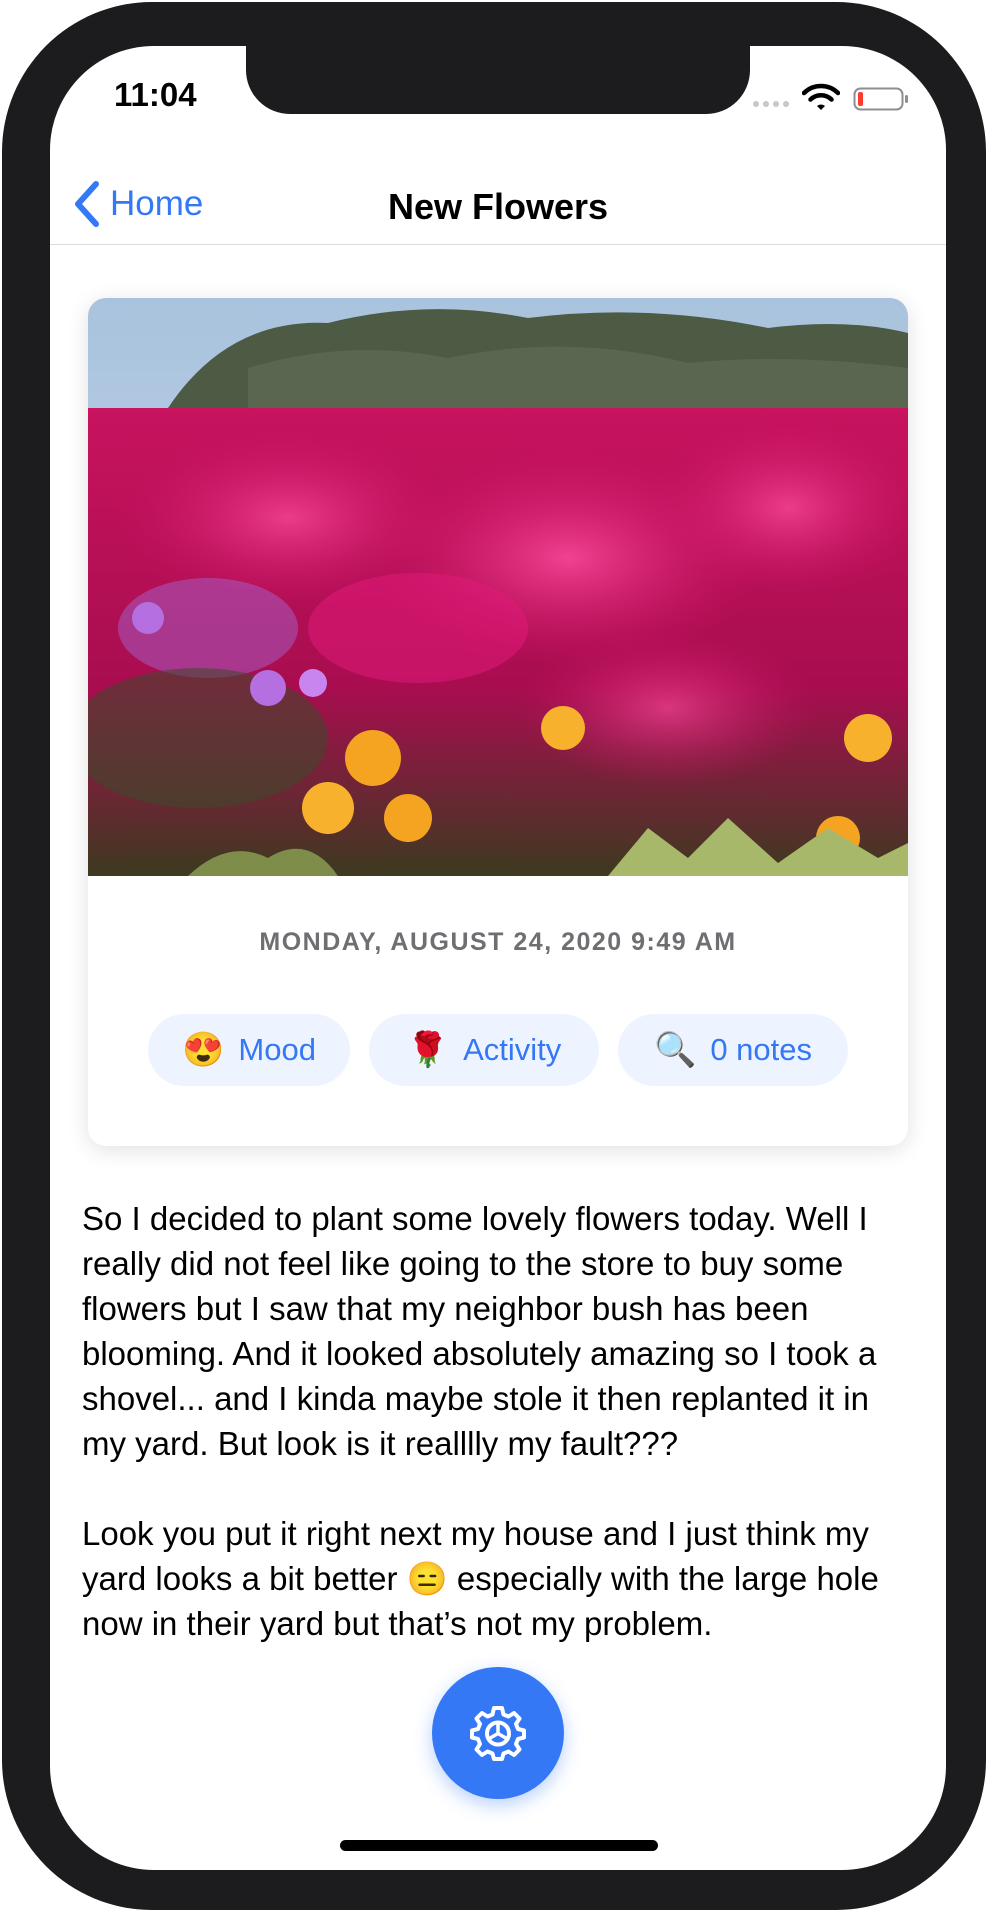 This screenshot has height=1912, width=988. Describe the element at coordinates (155, 94) in the screenshot. I see `status-time: 11:04` at that location.